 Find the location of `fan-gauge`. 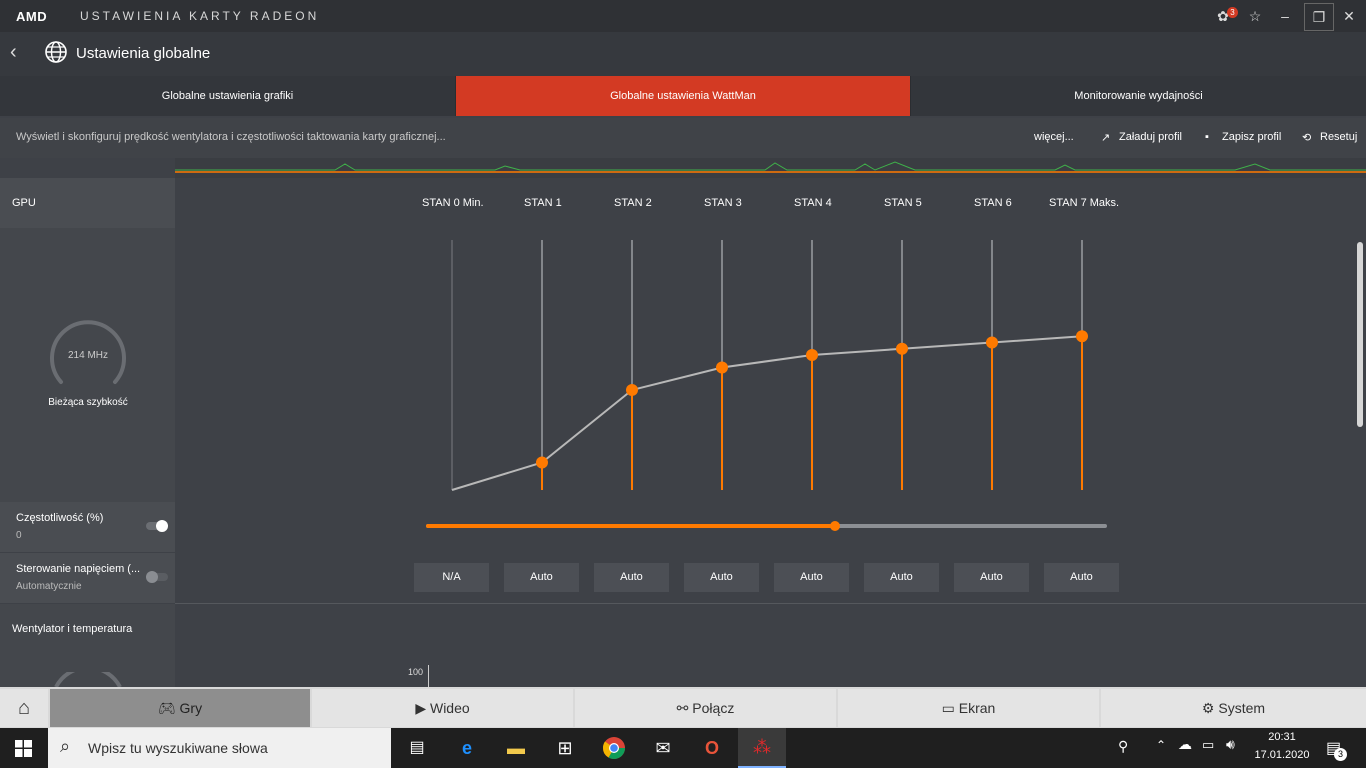

fan-gauge is located at coordinates (88, 679).